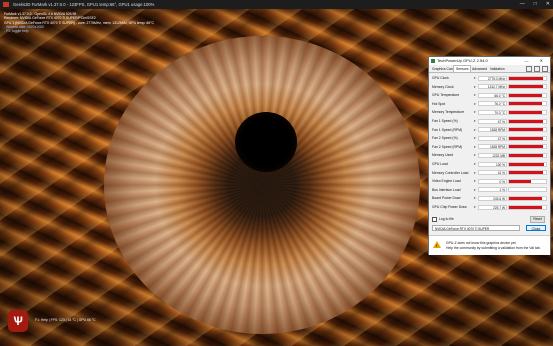 The image size is (553, 346). I want to click on sensor-row: GPU Load ▾ 100 %, so click(489, 164).